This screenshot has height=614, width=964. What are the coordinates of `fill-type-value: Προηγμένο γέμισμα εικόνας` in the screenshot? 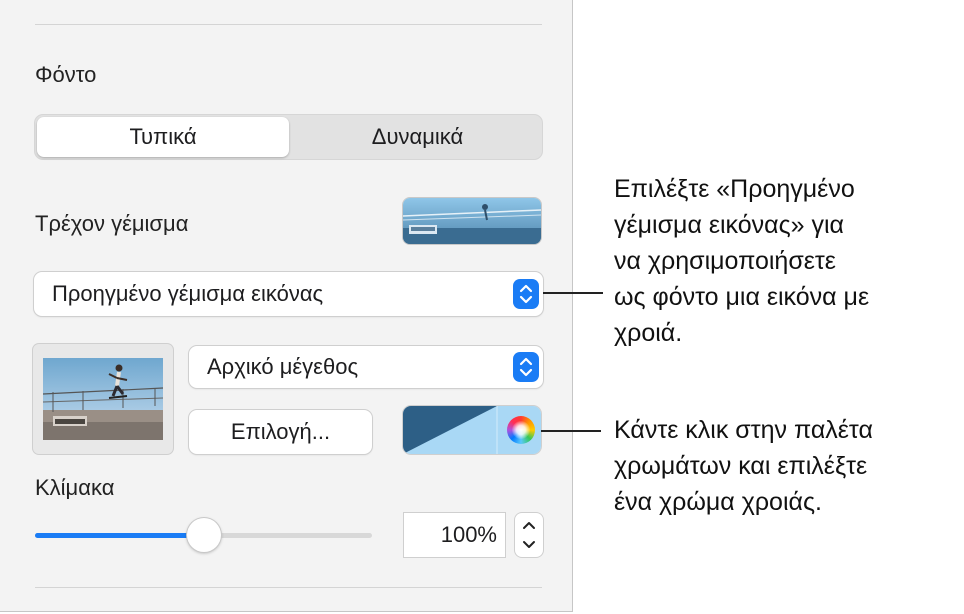 It's located at (188, 293).